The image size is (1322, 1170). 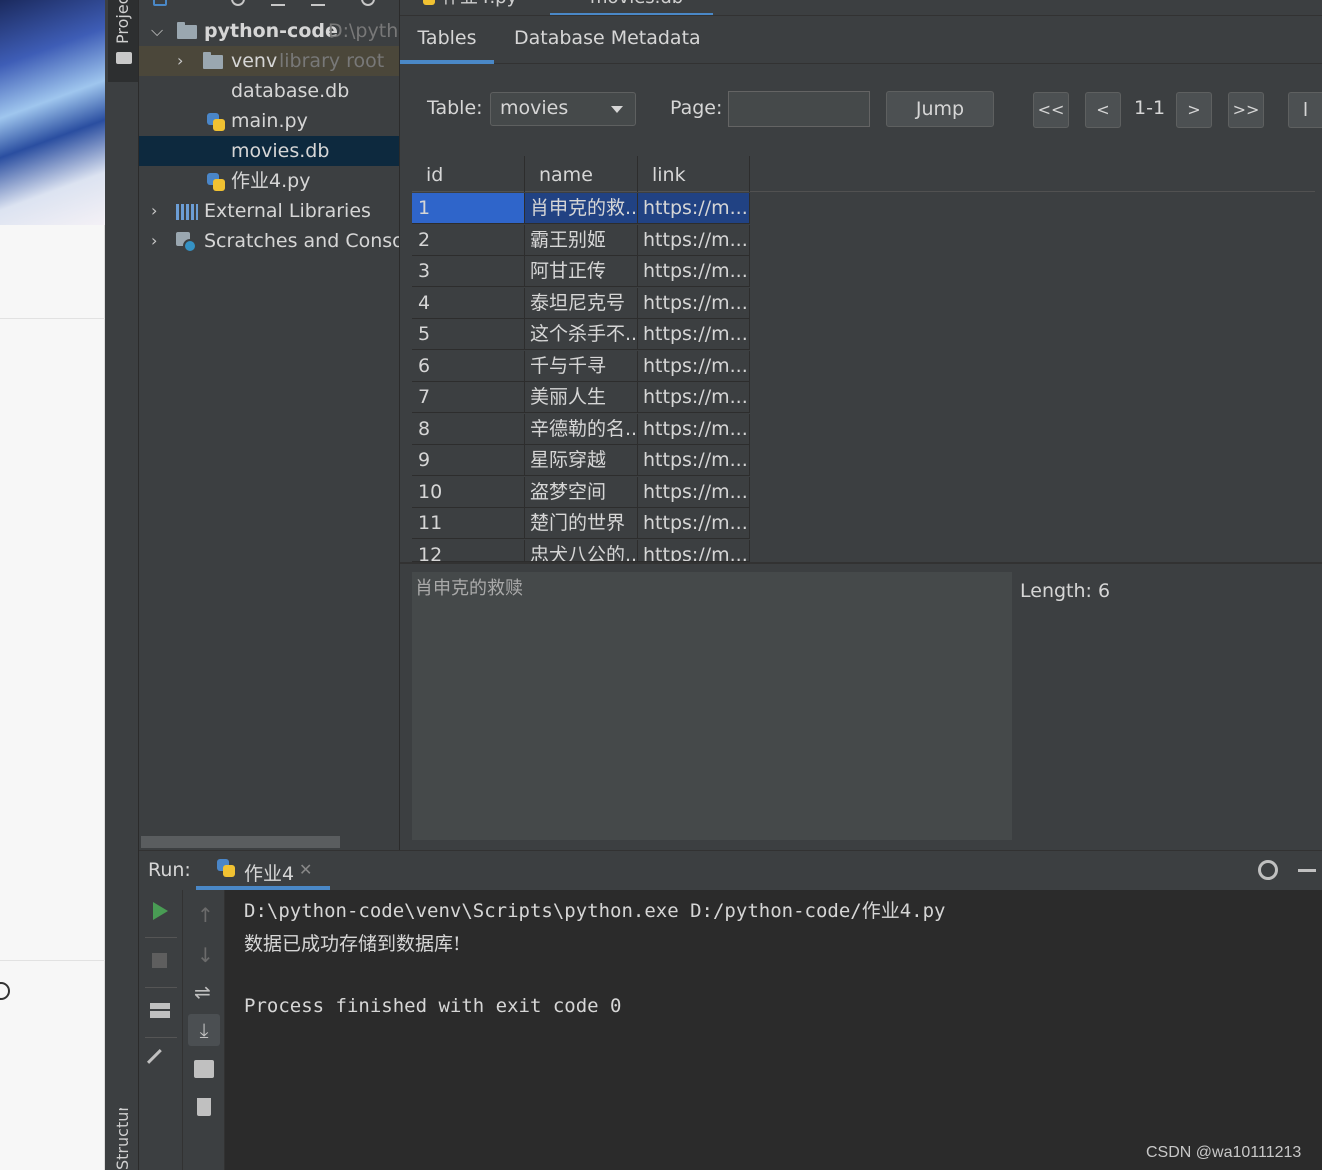 I want to click on rerun-icon, so click(x=160, y=911).